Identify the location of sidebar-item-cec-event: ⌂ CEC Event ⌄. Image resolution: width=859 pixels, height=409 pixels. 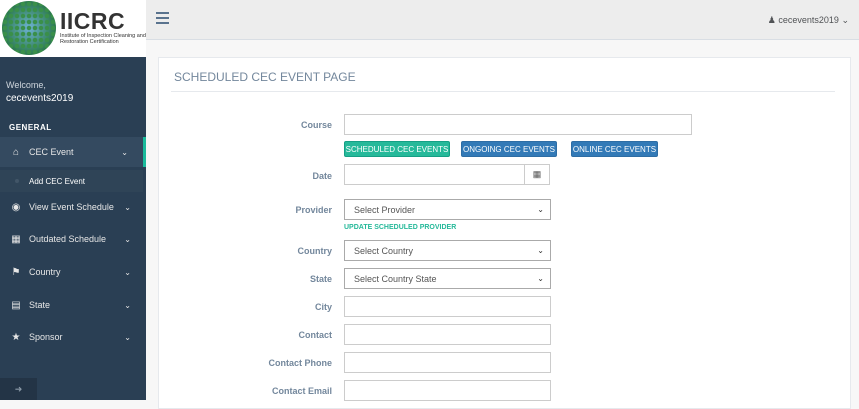
(73, 152).